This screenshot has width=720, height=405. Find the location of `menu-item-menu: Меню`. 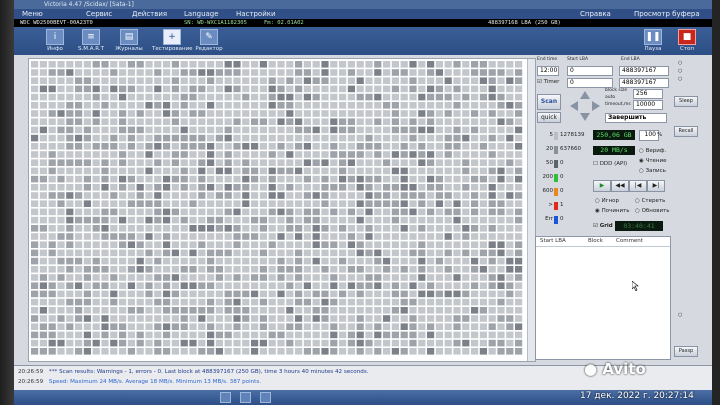

menu-item-menu: Меню is located at coordinates (32, 14).